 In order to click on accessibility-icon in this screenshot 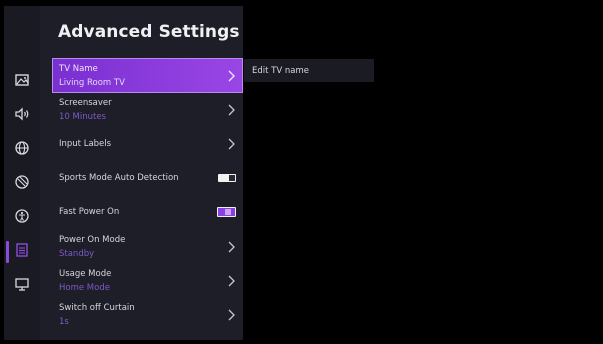, I will do `click(22, 218)`.